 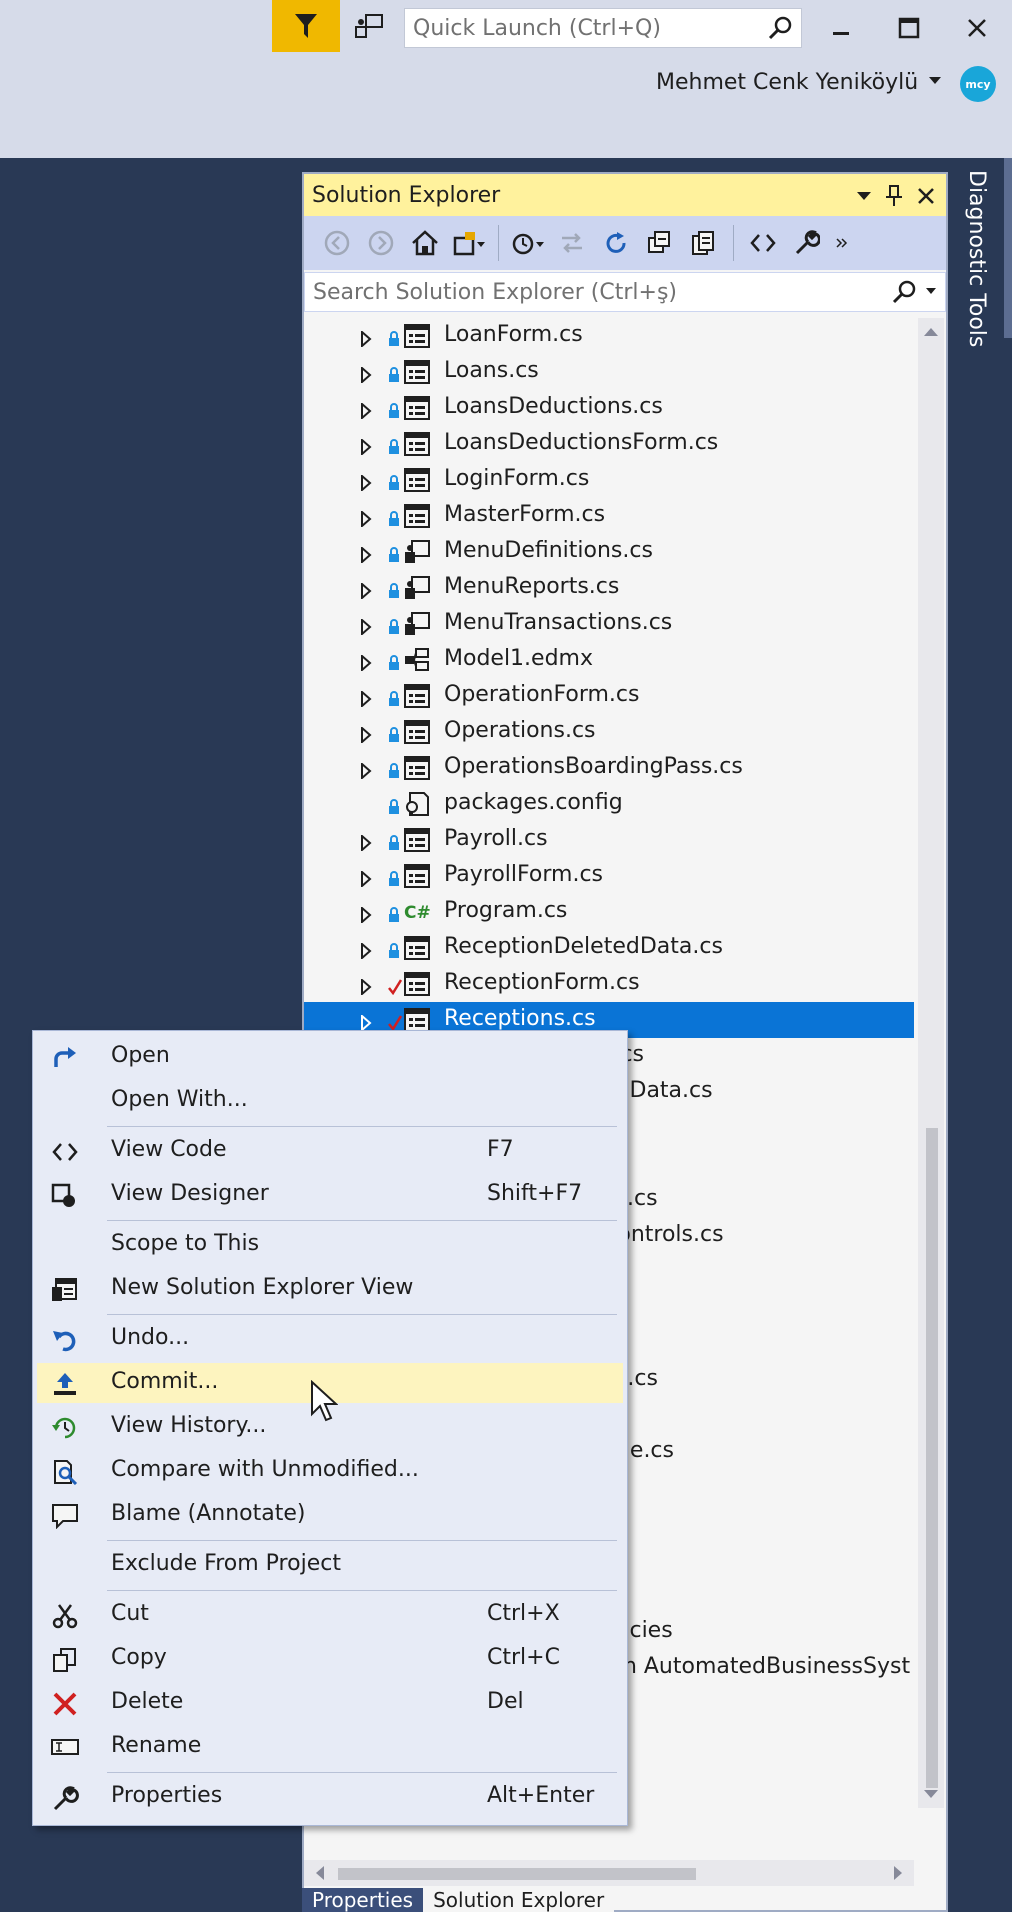 What do you see at coordinates (841, 28) in the screenshot?
I see `minimize-button` at bounding box center [841, 28].